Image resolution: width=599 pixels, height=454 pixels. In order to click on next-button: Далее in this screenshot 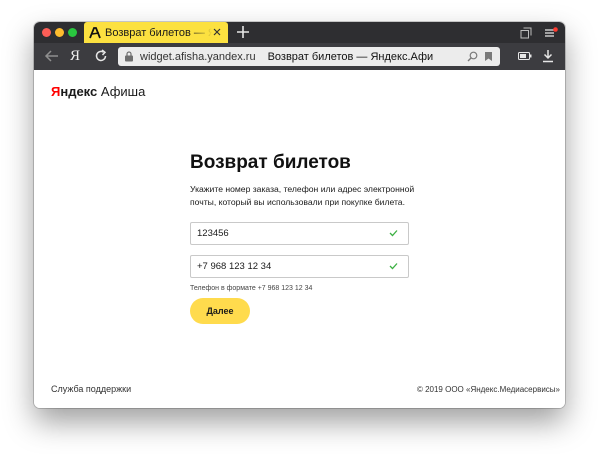, I will do `click(220, 311)`.